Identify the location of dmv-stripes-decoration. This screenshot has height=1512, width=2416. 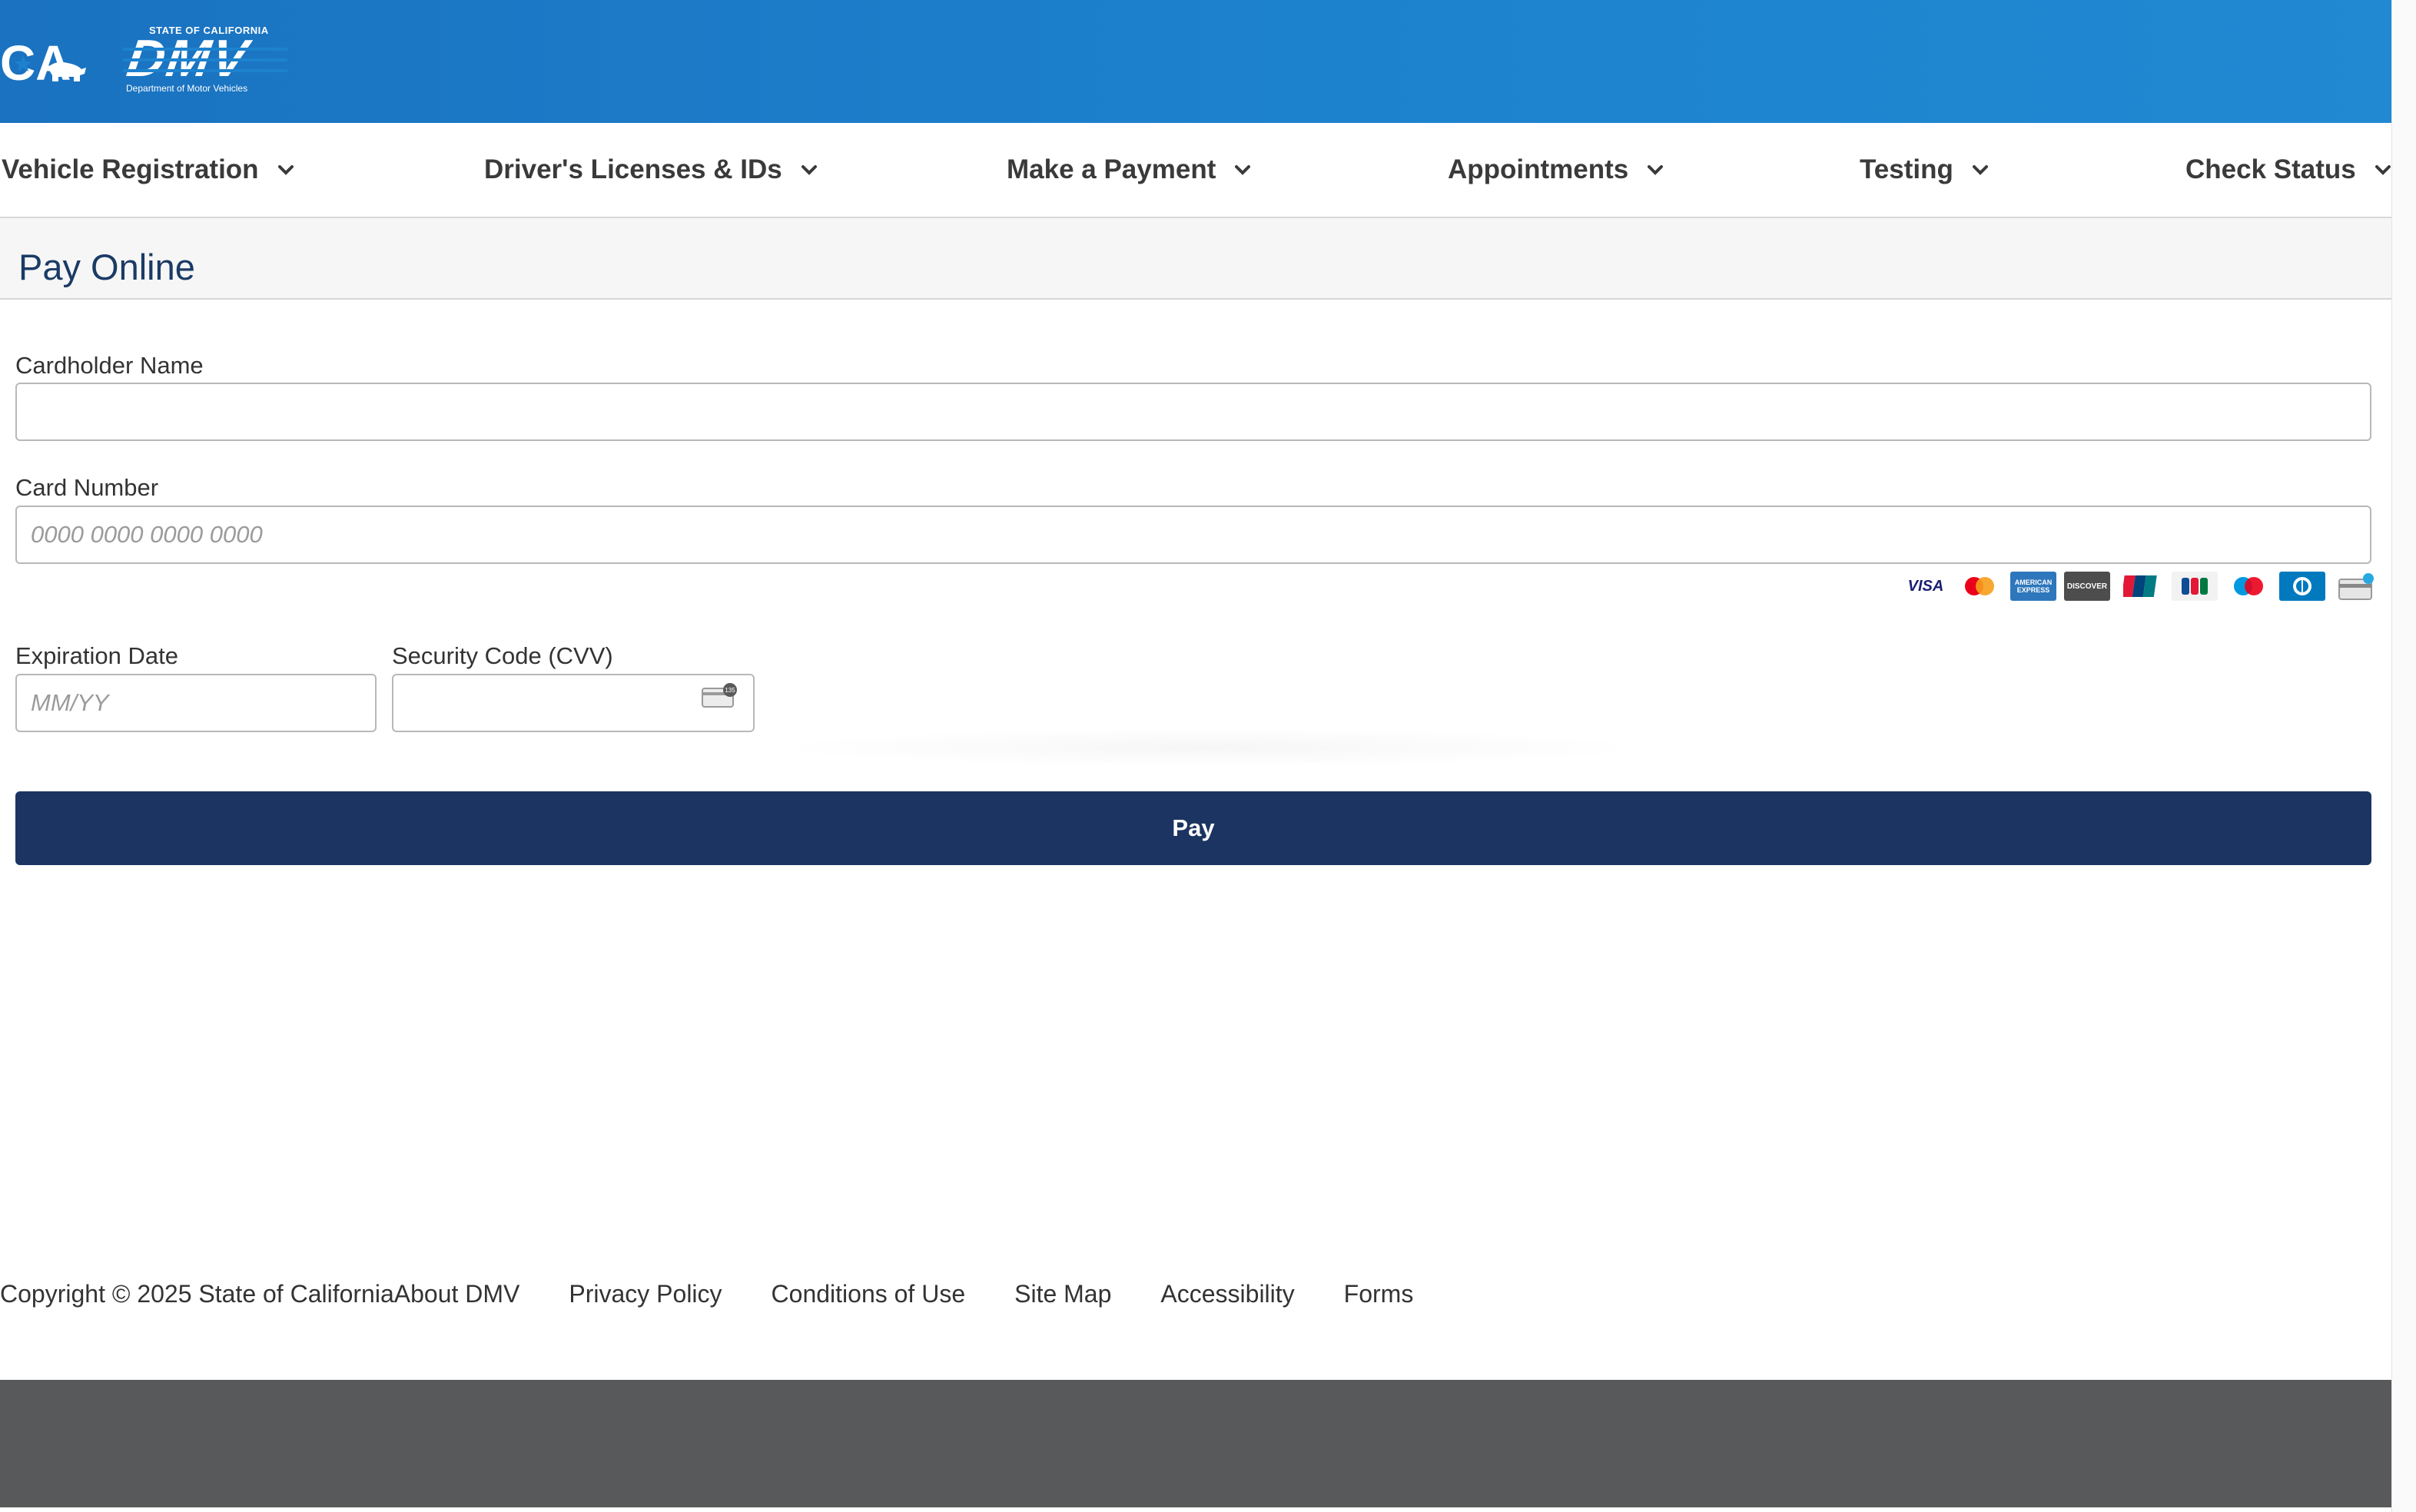
(205, 60).